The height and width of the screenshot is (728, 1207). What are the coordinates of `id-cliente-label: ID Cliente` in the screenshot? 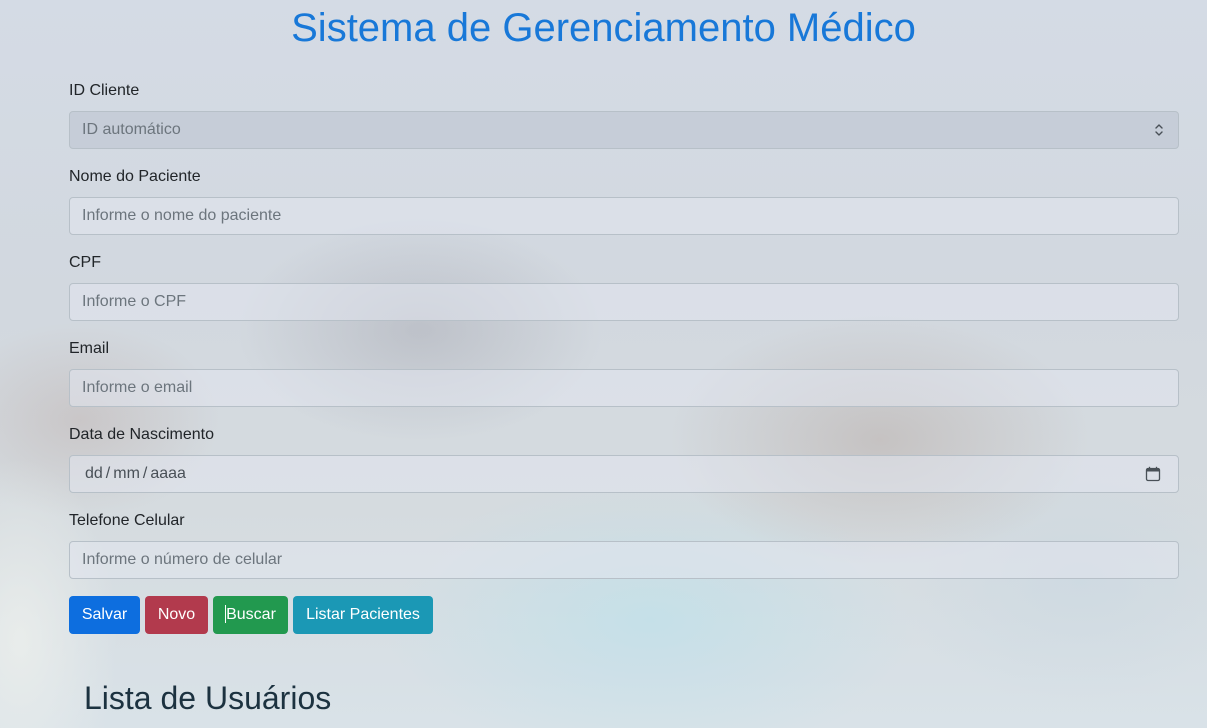 It's located at (104, 90).